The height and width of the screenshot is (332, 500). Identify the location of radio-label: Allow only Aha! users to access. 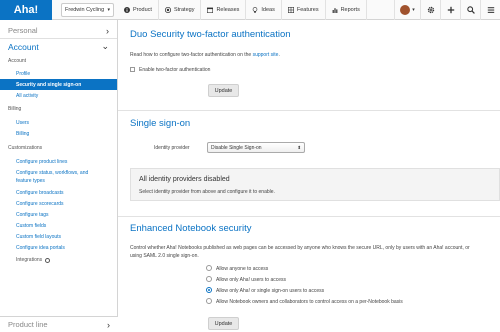
(251, 280).